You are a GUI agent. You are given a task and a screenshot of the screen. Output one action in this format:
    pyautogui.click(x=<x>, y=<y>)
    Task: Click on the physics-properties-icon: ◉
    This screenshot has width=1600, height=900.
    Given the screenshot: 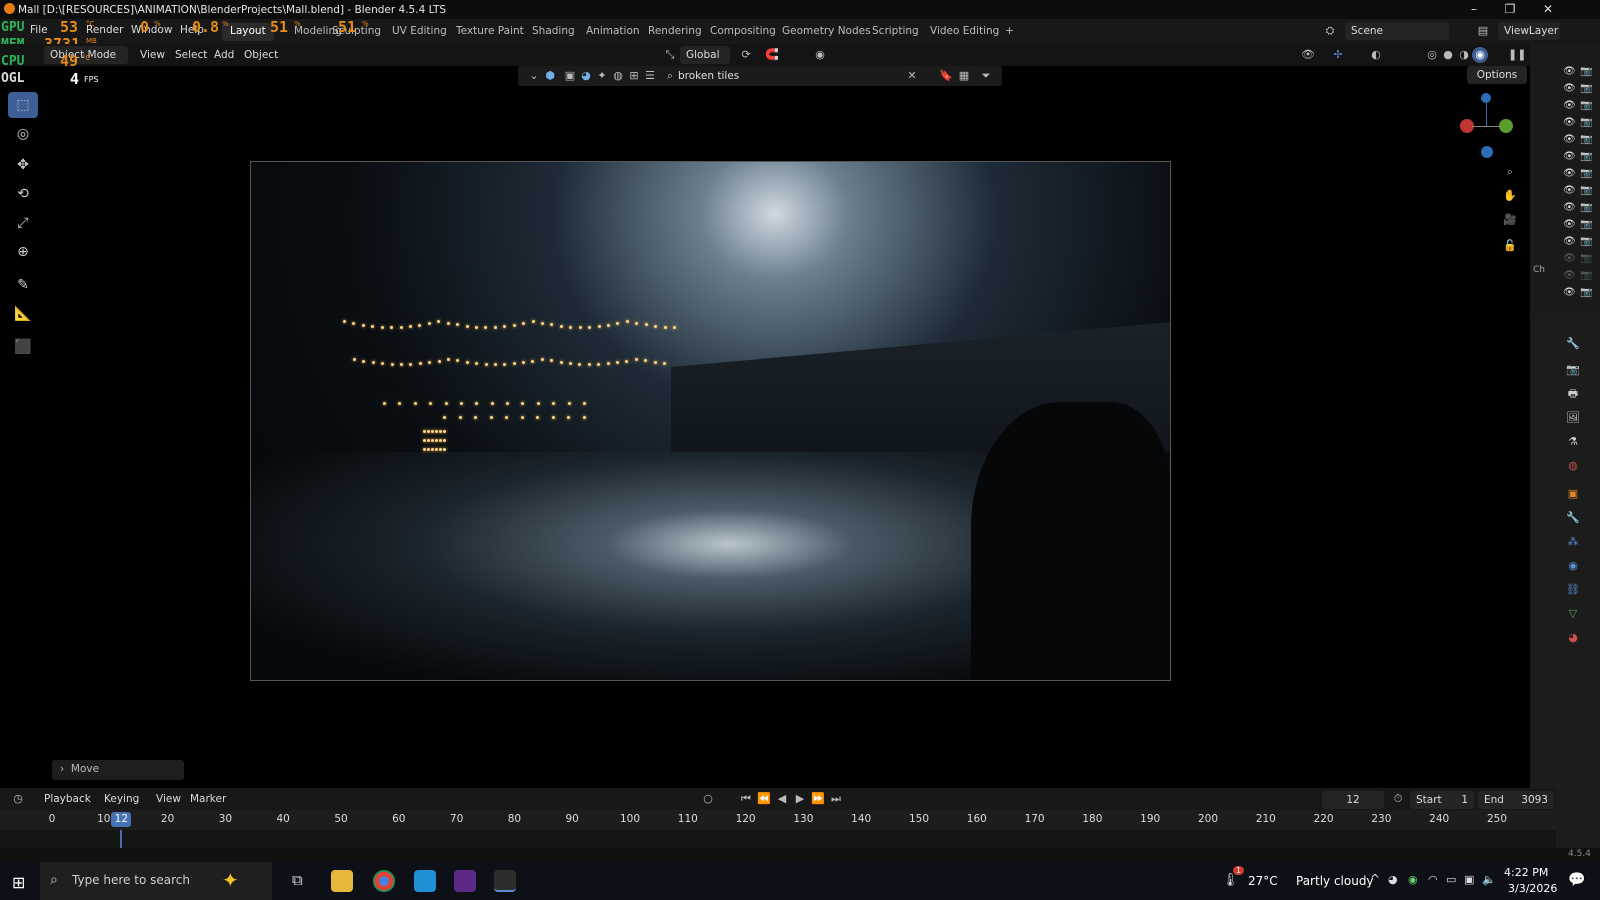 What is the action you would take?
    pyautogui.click(x=1573, y=566)
    